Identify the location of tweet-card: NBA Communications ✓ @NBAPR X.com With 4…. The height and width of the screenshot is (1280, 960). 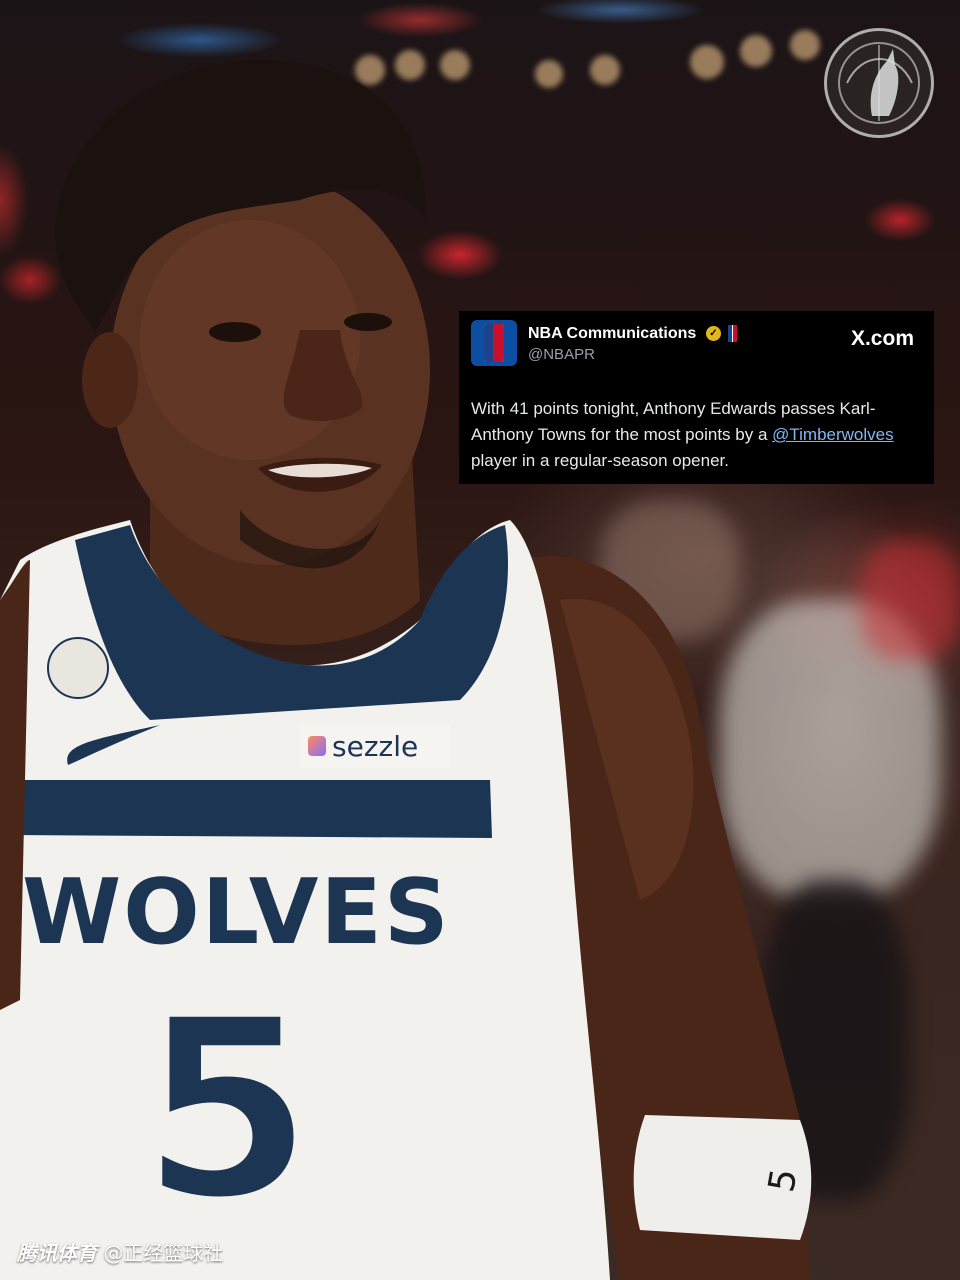
(696, 397).